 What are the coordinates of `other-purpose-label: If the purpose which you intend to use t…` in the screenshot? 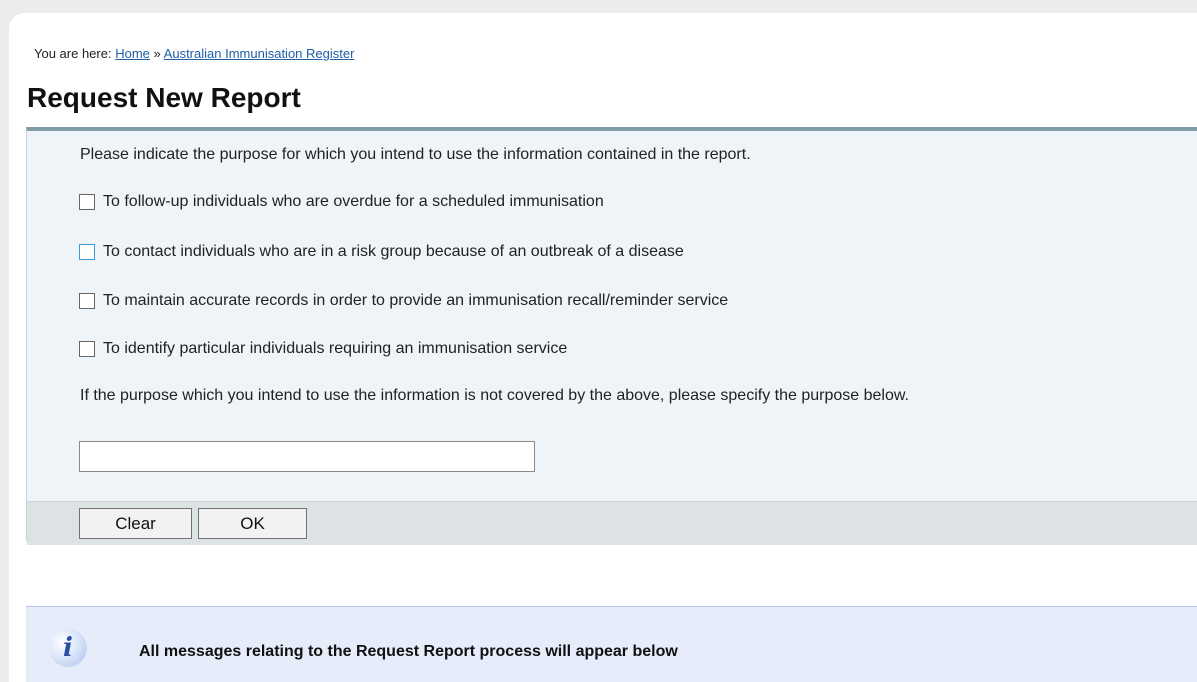 It's located at (494, 395).